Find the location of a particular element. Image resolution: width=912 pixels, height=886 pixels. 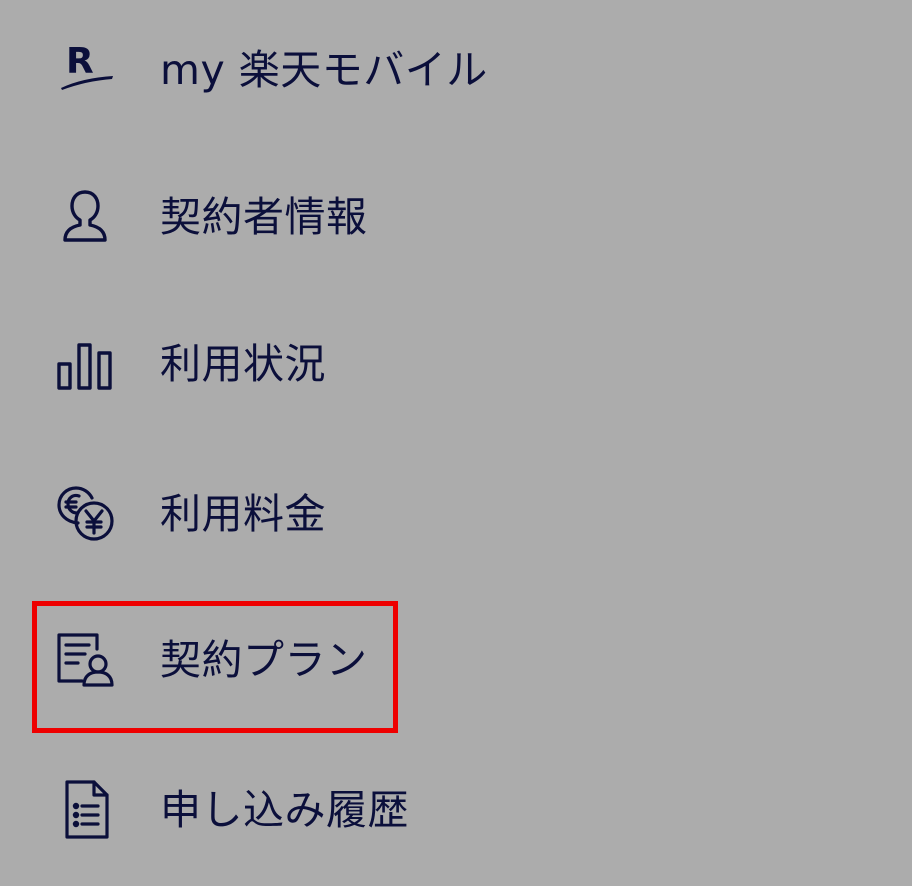

contract-plan-icon is located at coordinates (85, 660).